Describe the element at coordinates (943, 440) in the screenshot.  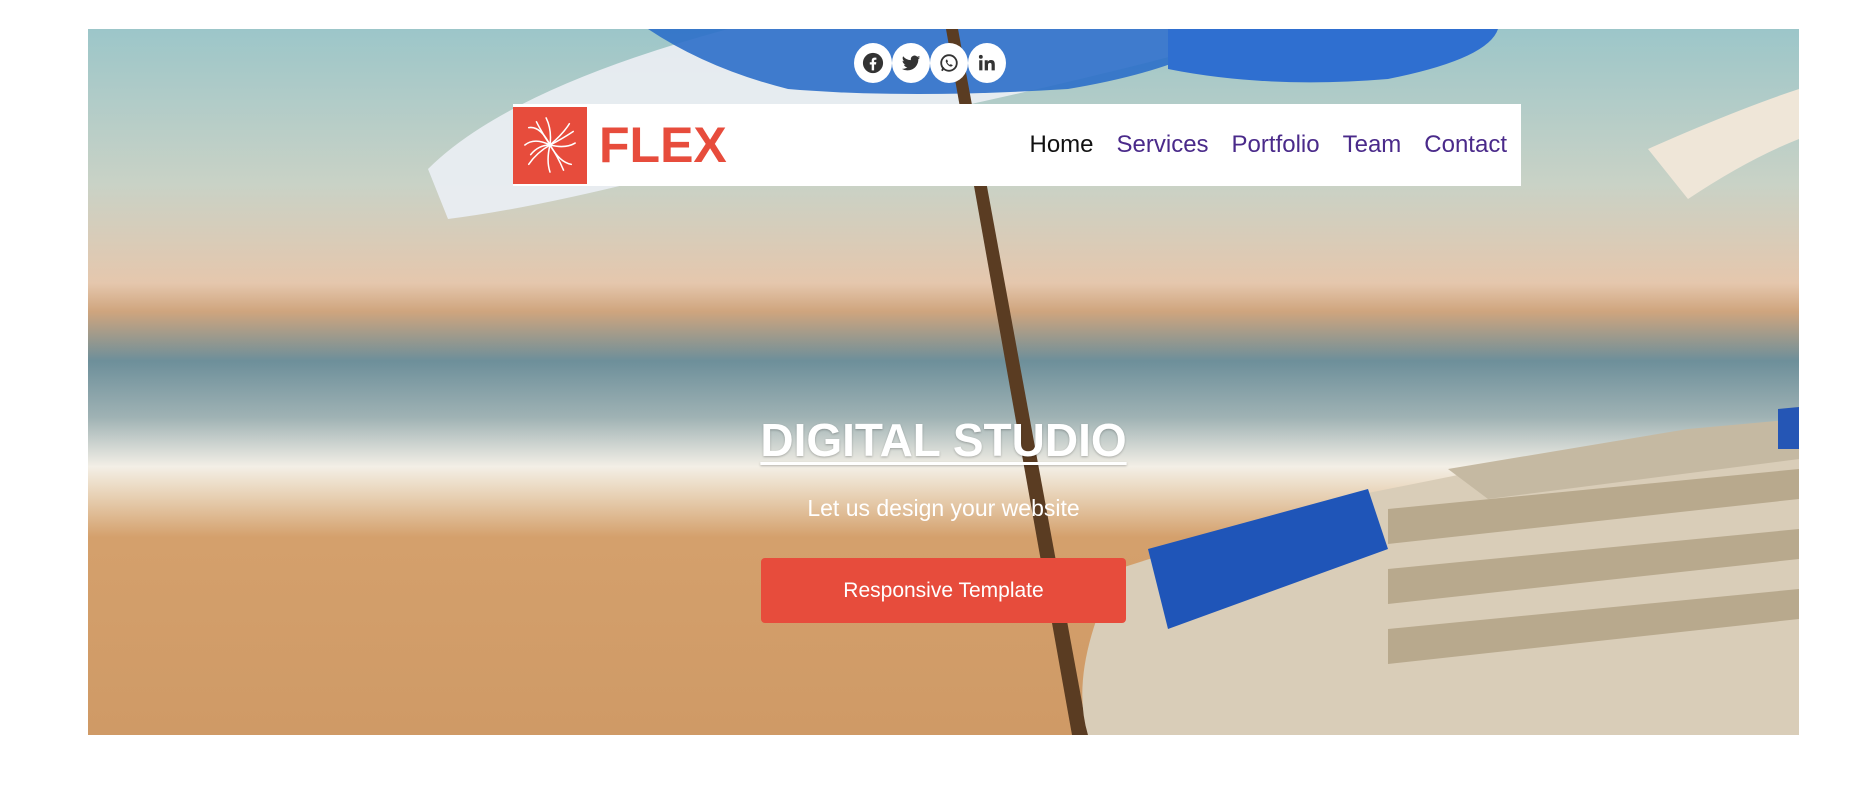
I see `hero-title: DIGITAL STUDIO` at that location.